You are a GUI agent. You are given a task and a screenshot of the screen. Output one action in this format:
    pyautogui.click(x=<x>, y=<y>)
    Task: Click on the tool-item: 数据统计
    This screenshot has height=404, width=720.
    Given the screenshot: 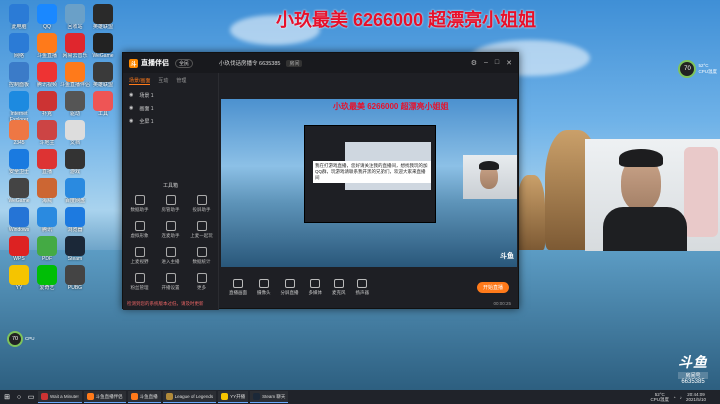 What is the action you would take?
    pyautogui.click(x=201, y=256)
    